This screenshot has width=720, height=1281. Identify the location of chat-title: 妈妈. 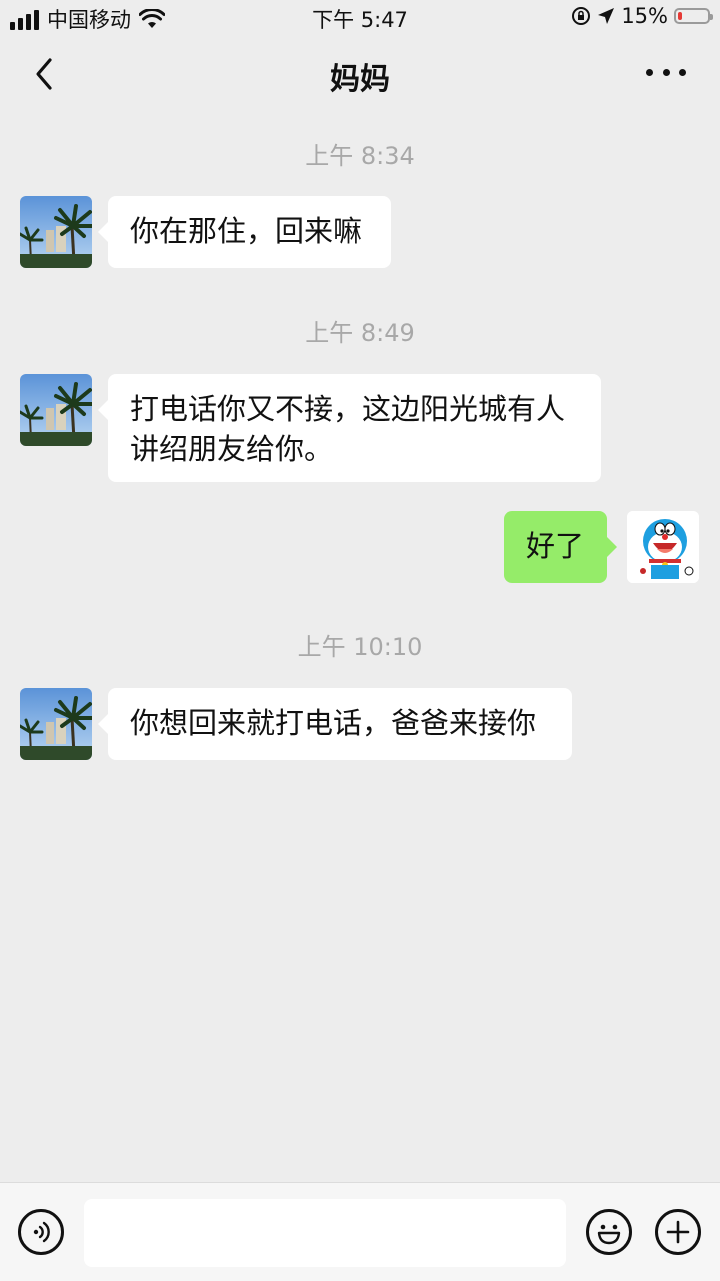
(360, 79).